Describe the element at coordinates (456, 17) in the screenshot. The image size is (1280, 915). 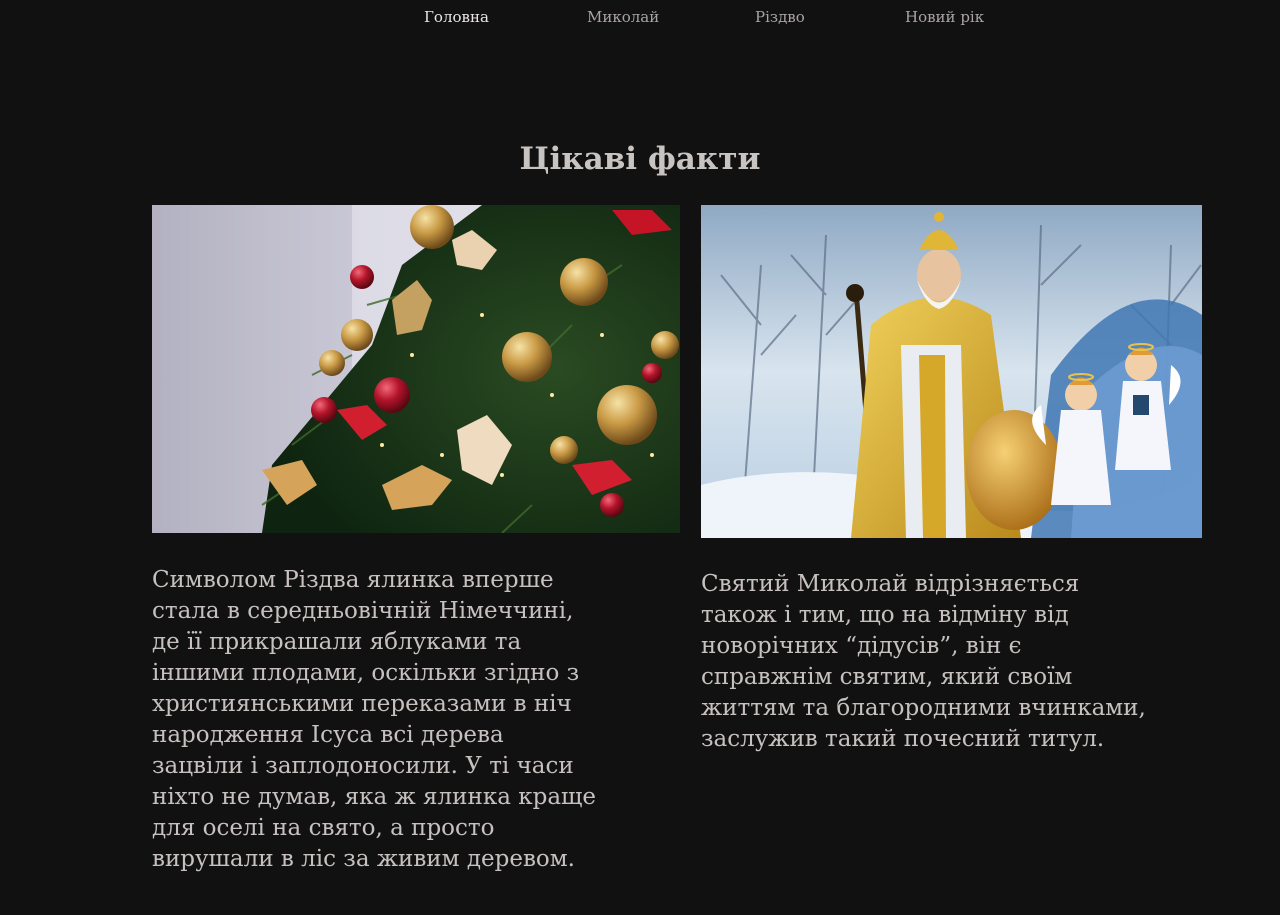
I see `nav-link-home: Головна` at that location.